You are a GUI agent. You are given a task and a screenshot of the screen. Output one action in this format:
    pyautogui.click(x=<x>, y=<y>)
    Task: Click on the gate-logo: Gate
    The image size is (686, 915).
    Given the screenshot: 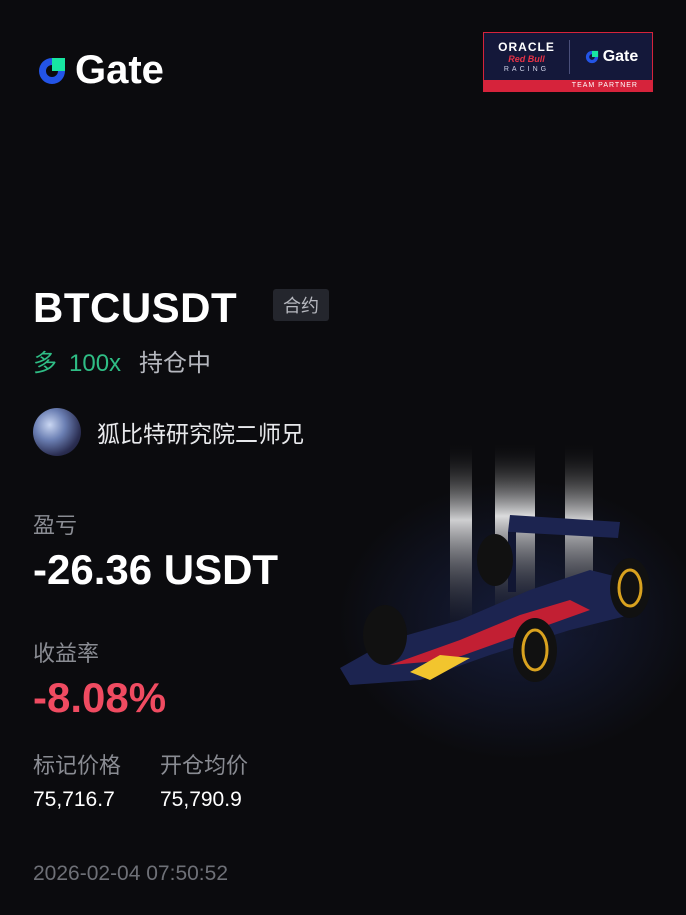 What is the action you would take?
    pyautogui.click(x=99, y=70)
    